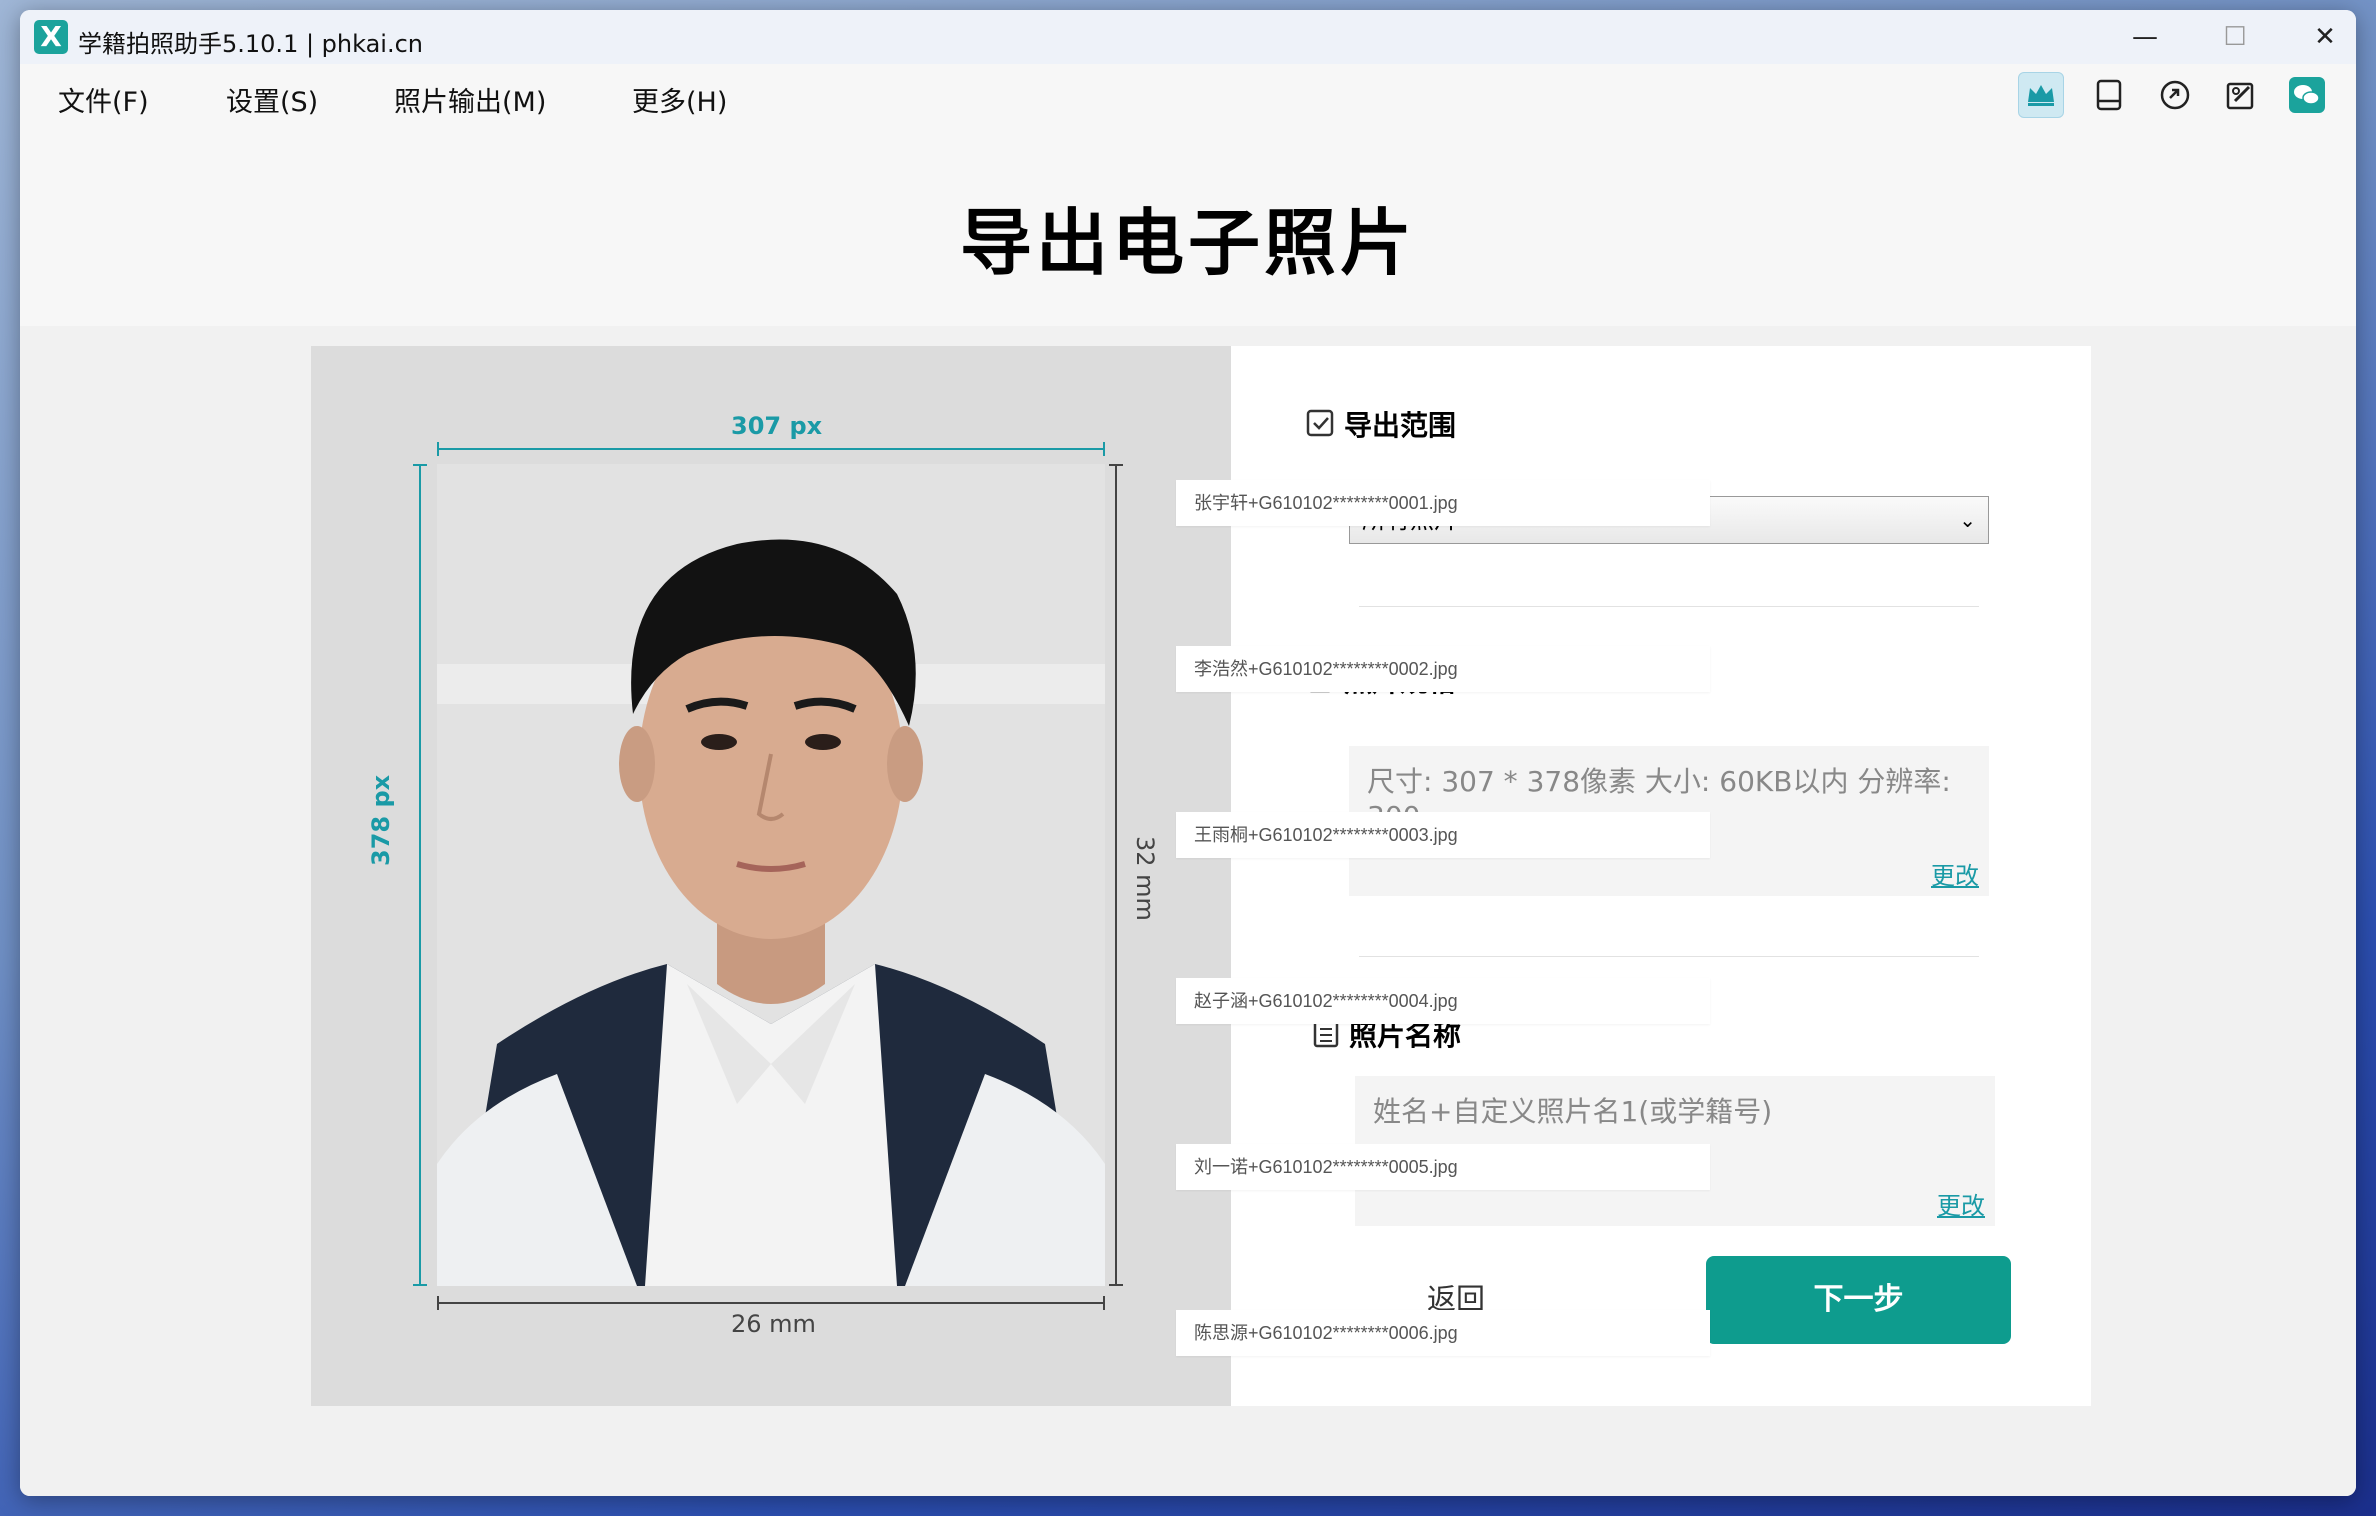 The width and height of the screenshot is (2376, 1516). Describe the element at coordinates (381, 820) in the screenshot. I see `height-px-label: 378 px` at that location.